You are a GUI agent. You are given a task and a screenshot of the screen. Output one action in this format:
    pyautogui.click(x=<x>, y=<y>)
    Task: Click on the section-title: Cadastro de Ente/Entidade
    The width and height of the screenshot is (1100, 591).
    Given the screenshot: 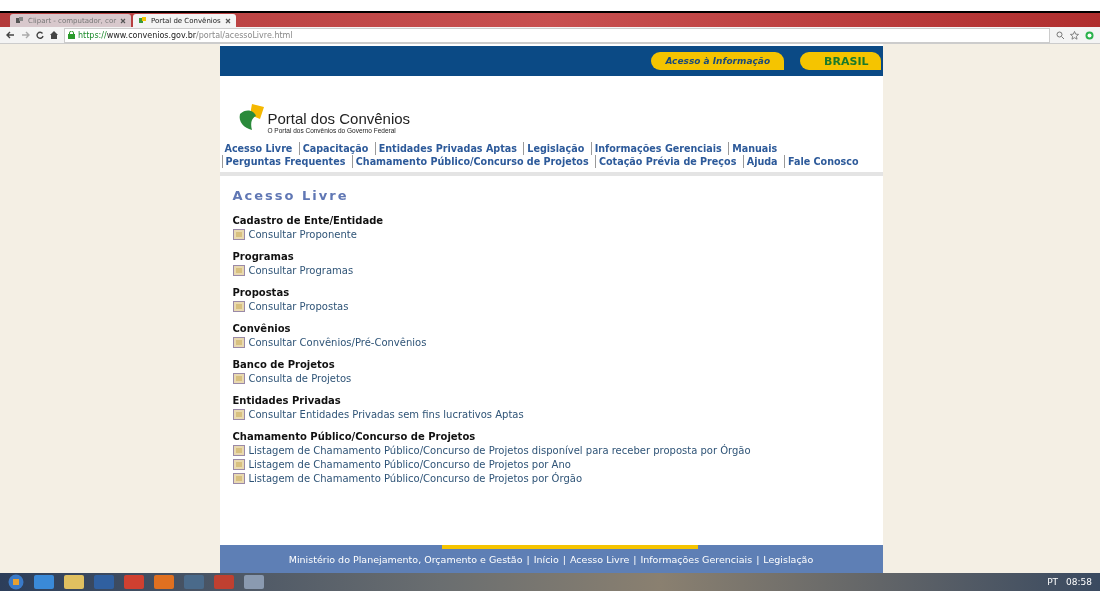 What is the action you would take?
    pyautogui.click(x=308, y=220)
    